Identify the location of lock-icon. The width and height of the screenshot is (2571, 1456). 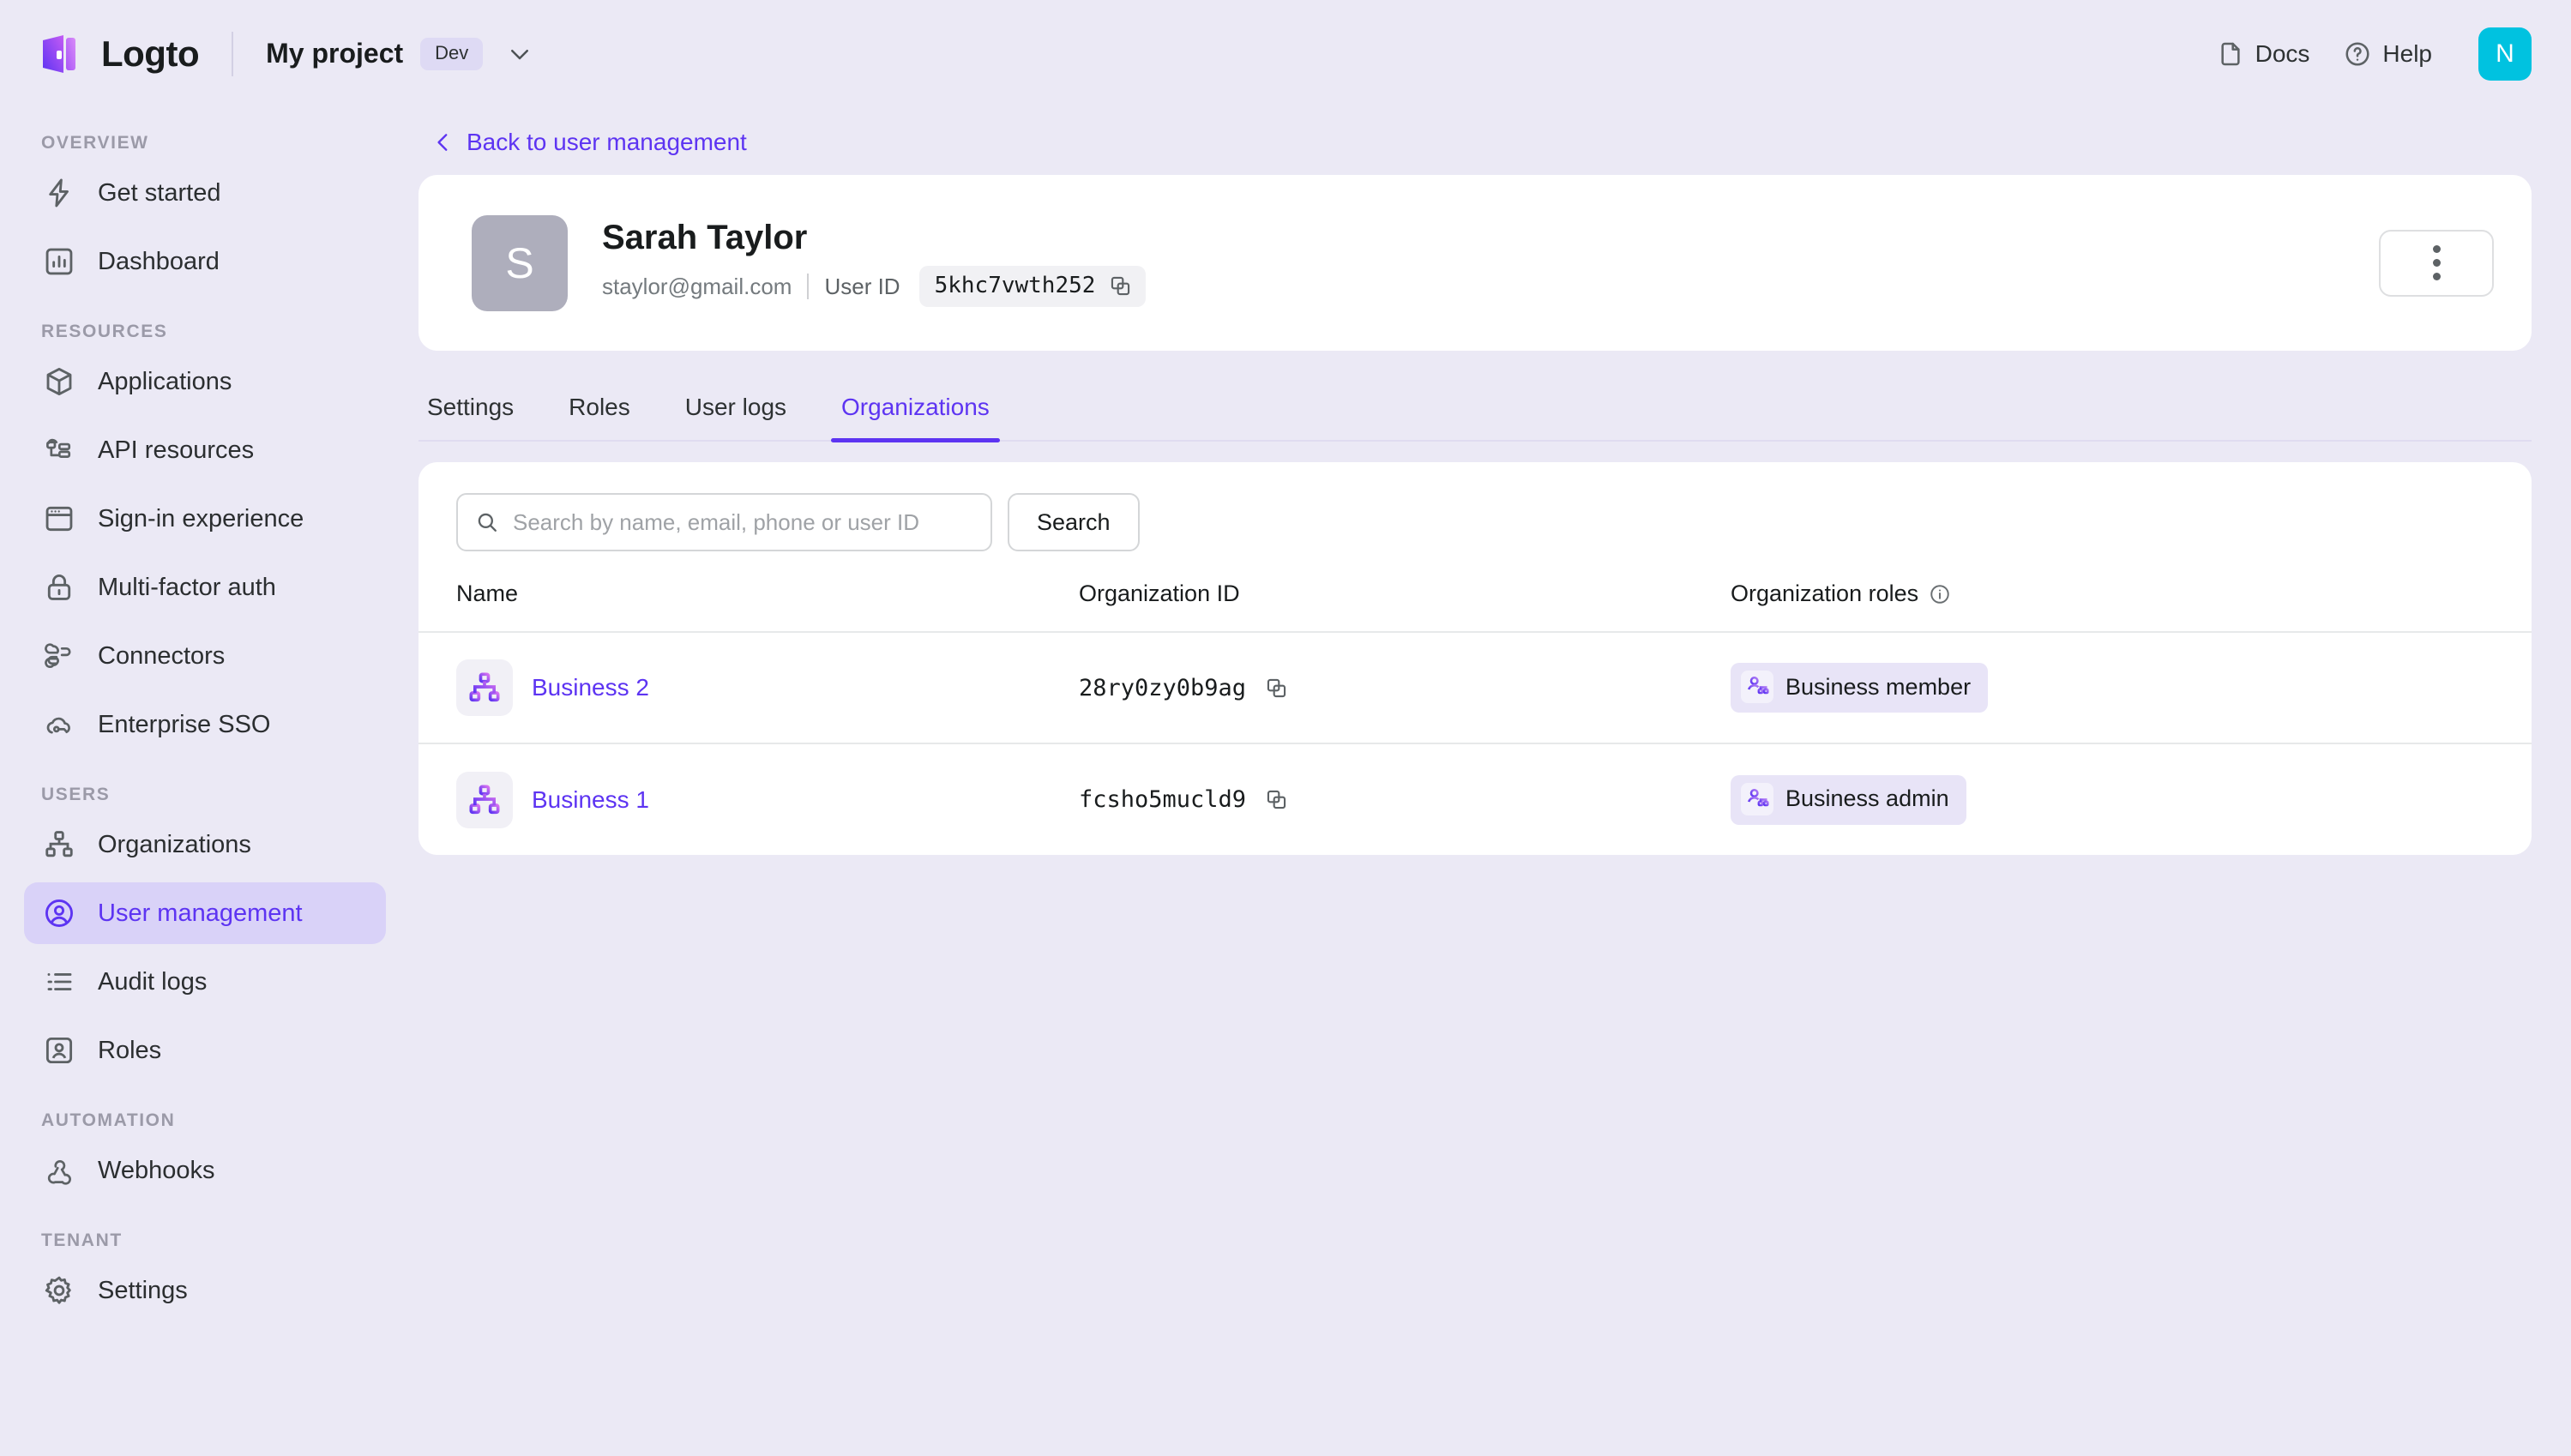
(59, 587).